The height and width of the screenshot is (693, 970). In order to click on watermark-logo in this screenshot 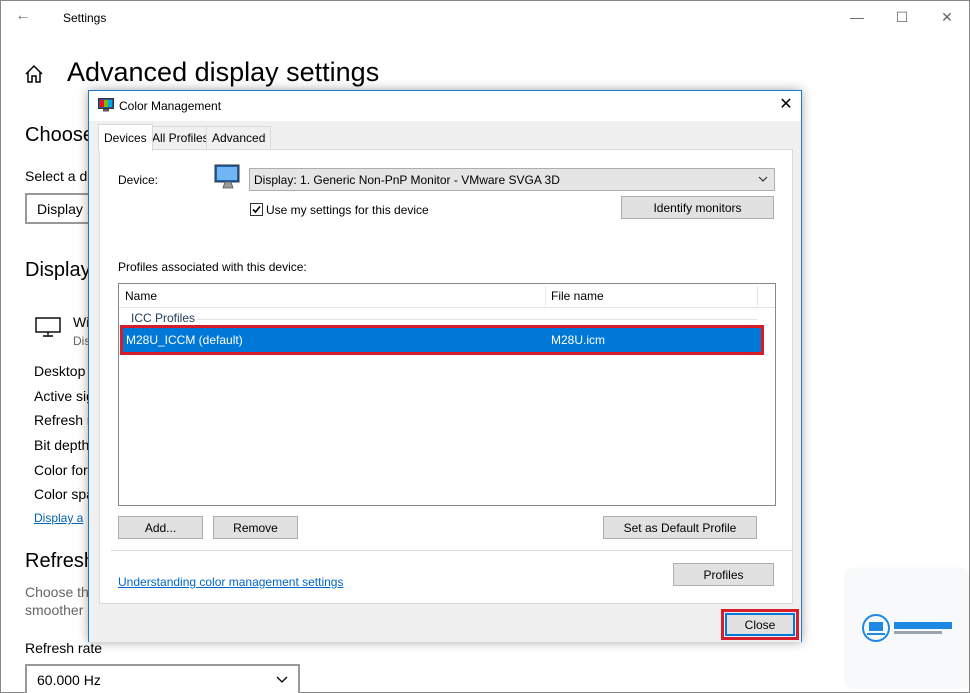, I will do `click(907, 628)`.